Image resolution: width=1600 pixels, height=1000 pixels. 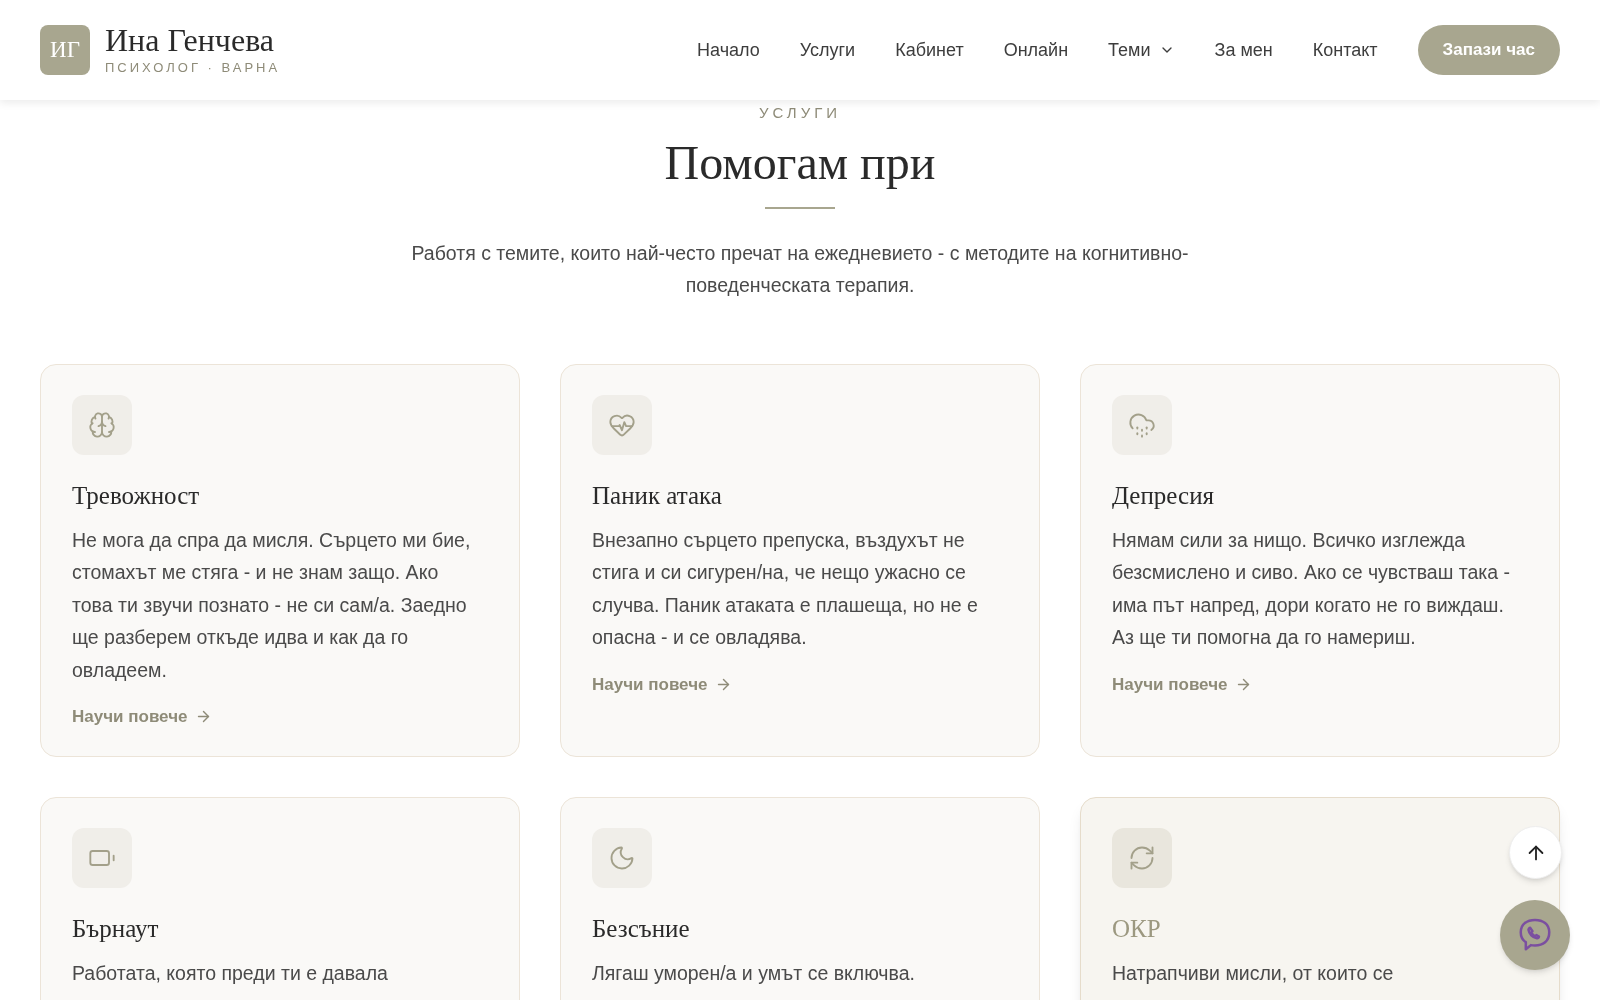 What do you see at coordinates (800, 162) in the screenshot?
I see `section-title: Помогам при` at bounding box center [800, 162].